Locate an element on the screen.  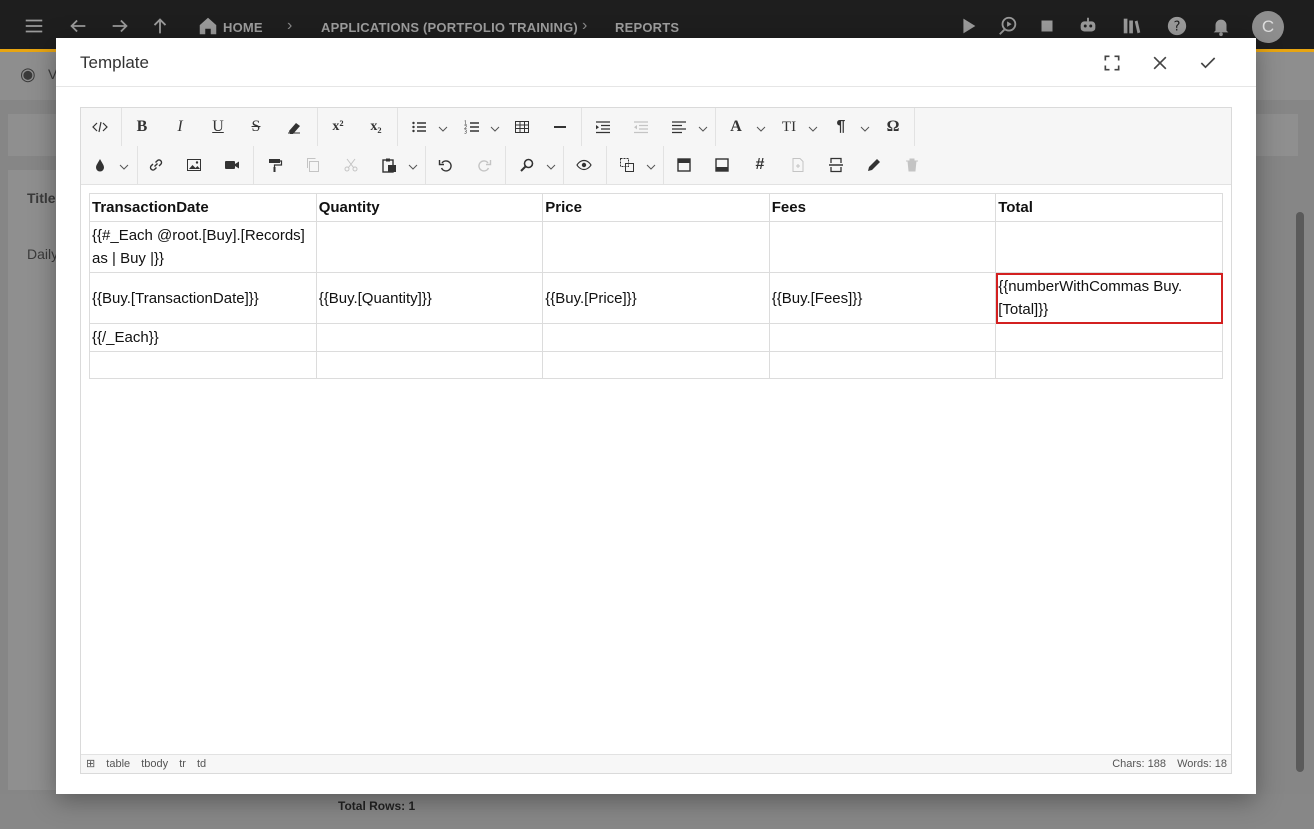
back-arrow-icon is located at coordinates (78, 26).